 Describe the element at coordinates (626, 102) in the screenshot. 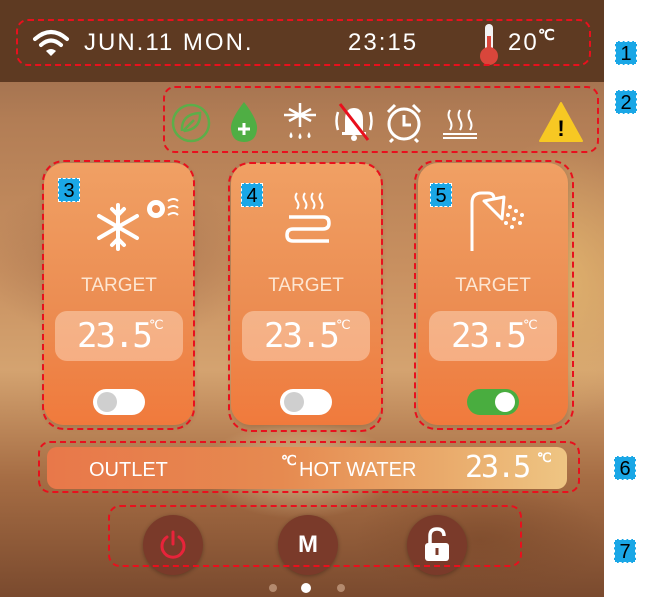

I see `callout-2: 2` at that location.